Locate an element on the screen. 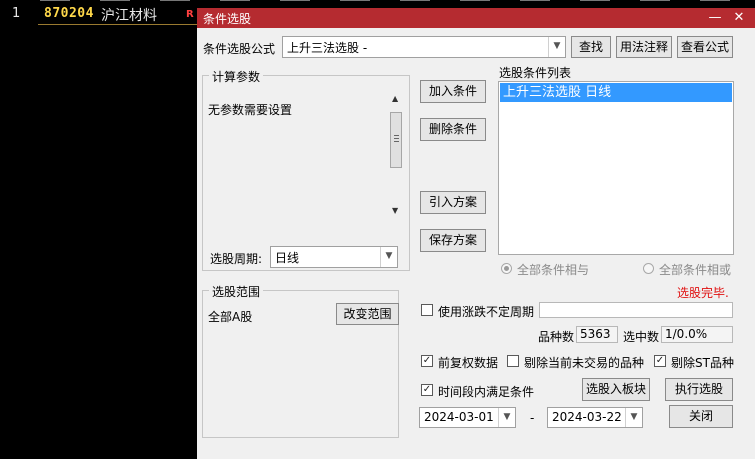 The height and width of the screenshot is (459, 755). row-underline is located at coordinates (118, 24).